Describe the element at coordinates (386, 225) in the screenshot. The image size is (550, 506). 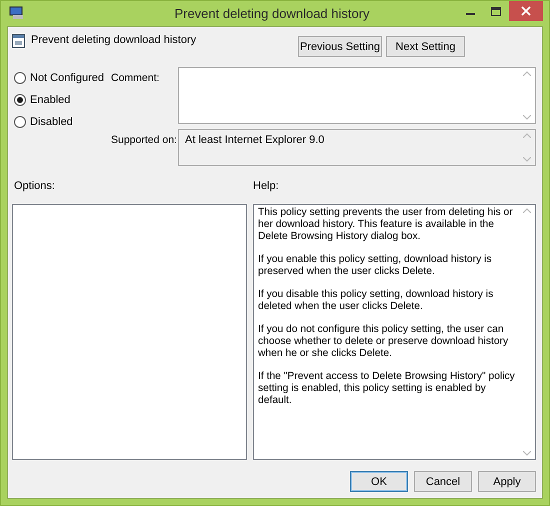
I see `help-paragraph: This policy setting prevents the user from deleting his or her download history. This feature is available in the Delete Browsing History dialog box.` at that location.